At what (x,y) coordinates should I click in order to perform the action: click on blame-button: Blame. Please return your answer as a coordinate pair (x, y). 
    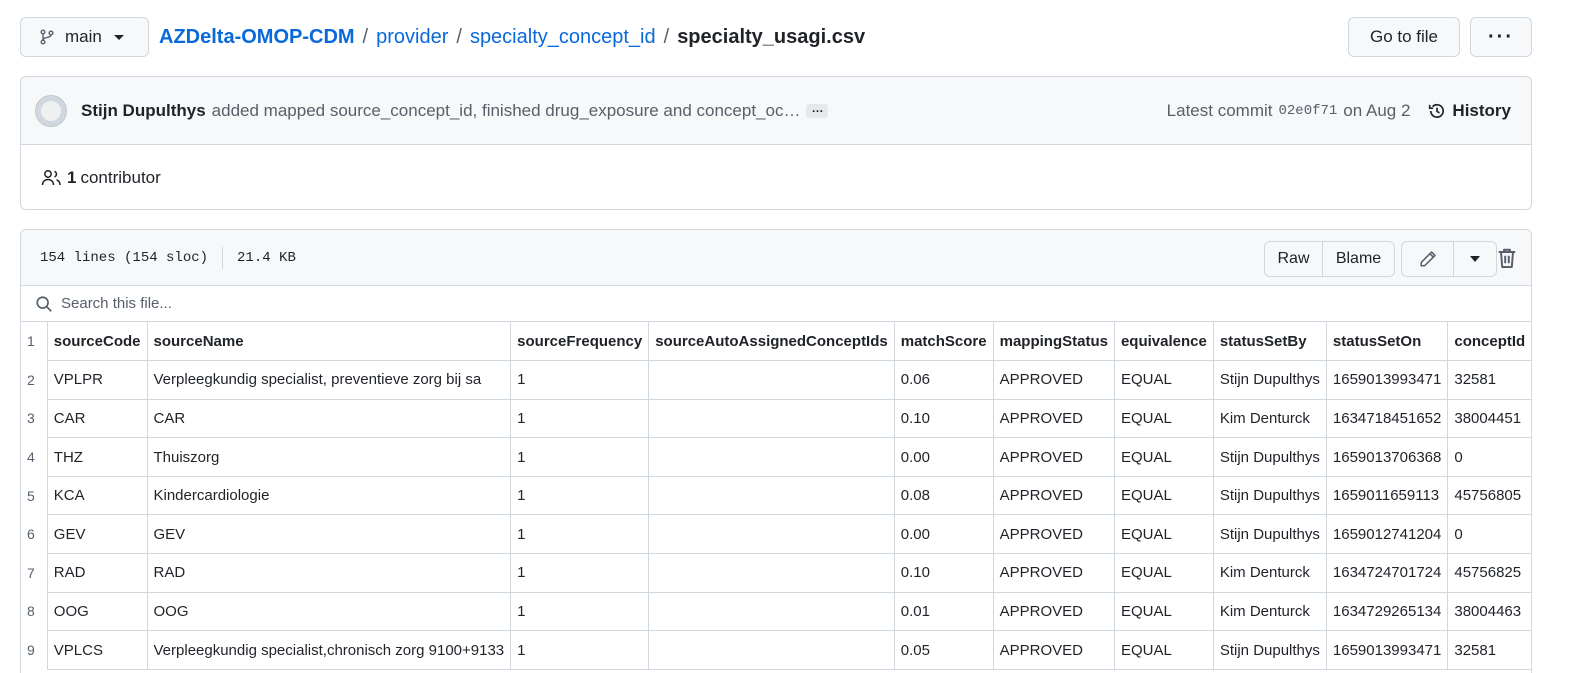
    Looking at the image, I should click on (1358, 259).